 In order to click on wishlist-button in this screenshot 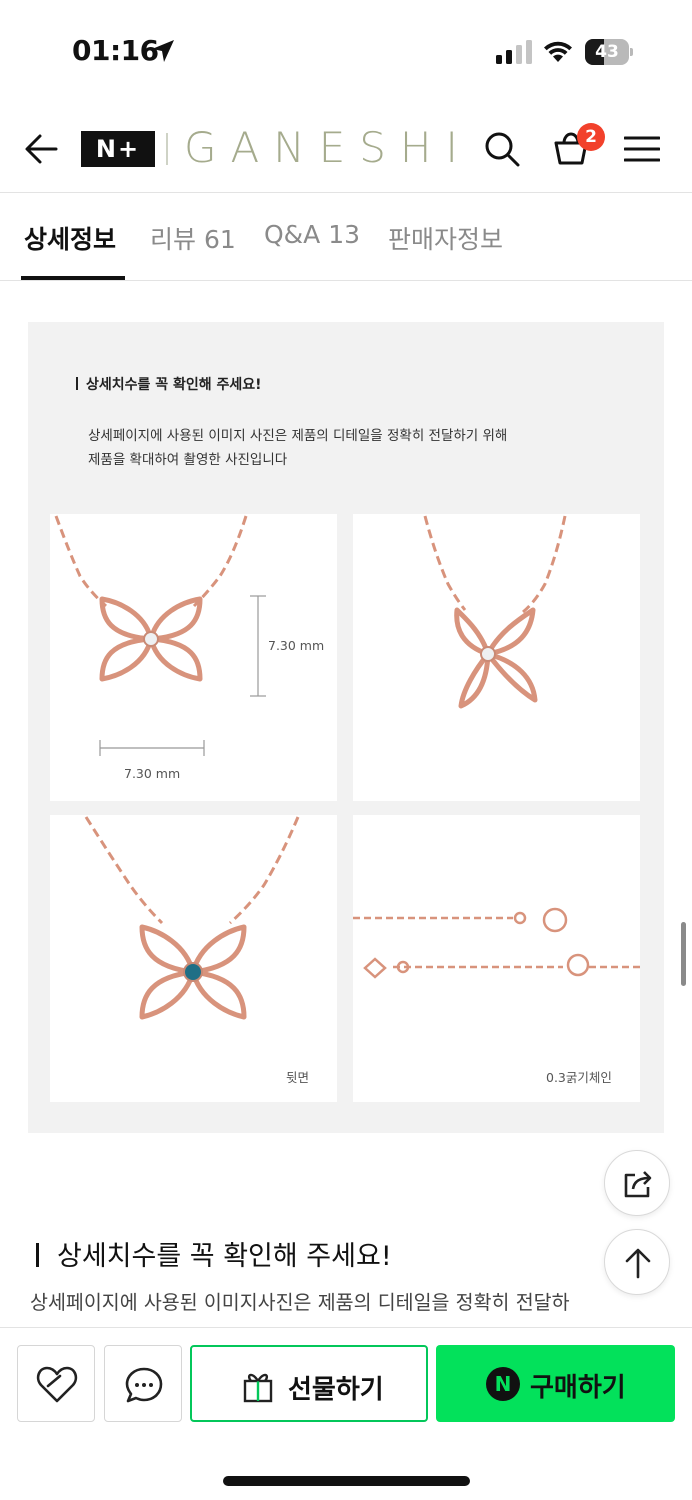, I will do `click(56, 1383)`.